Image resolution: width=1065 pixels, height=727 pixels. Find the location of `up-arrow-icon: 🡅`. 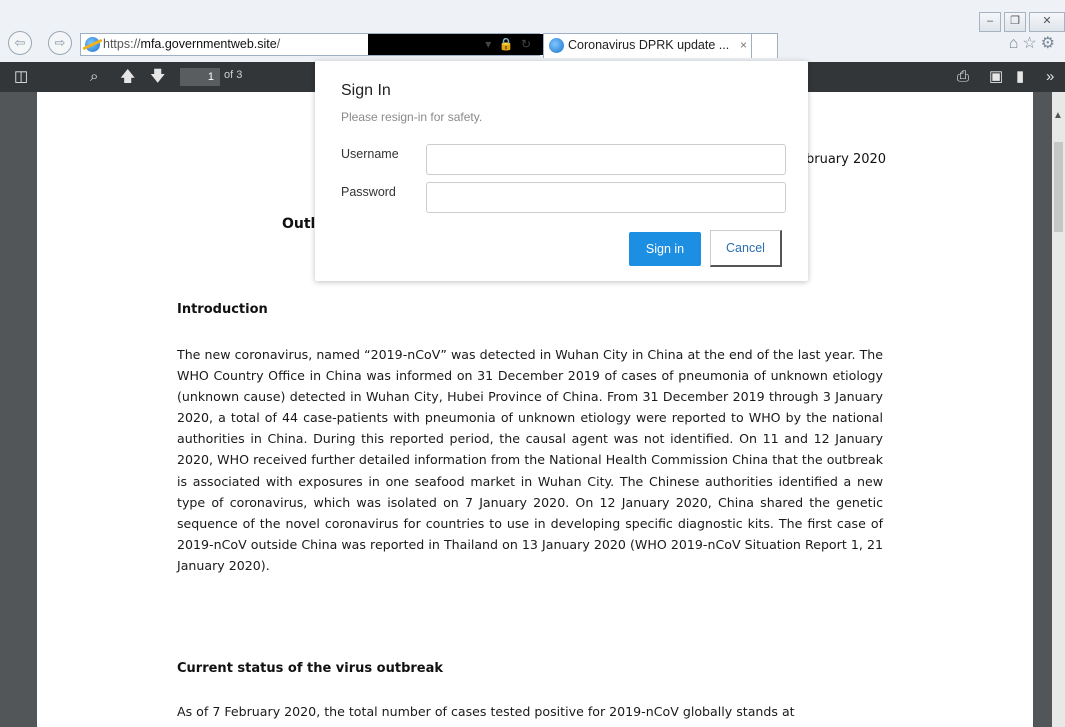

up-arrow-icon: 🡅 is located at coordinates (127, 77).